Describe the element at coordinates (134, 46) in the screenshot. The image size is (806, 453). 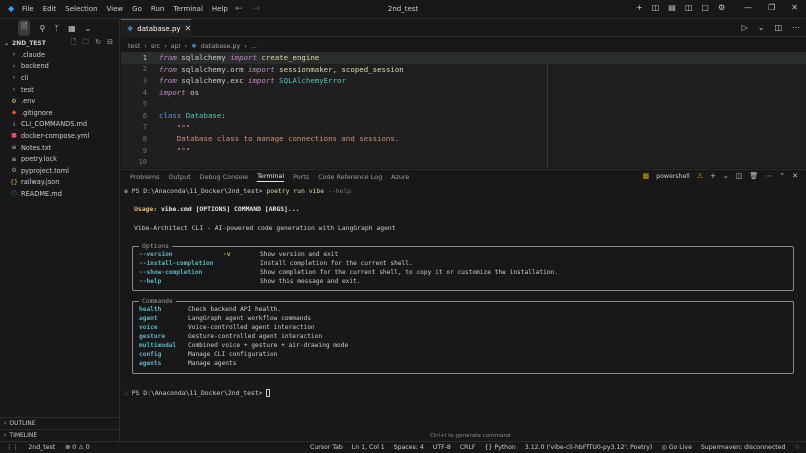
I see `breadcrumb-test: test` at that location.